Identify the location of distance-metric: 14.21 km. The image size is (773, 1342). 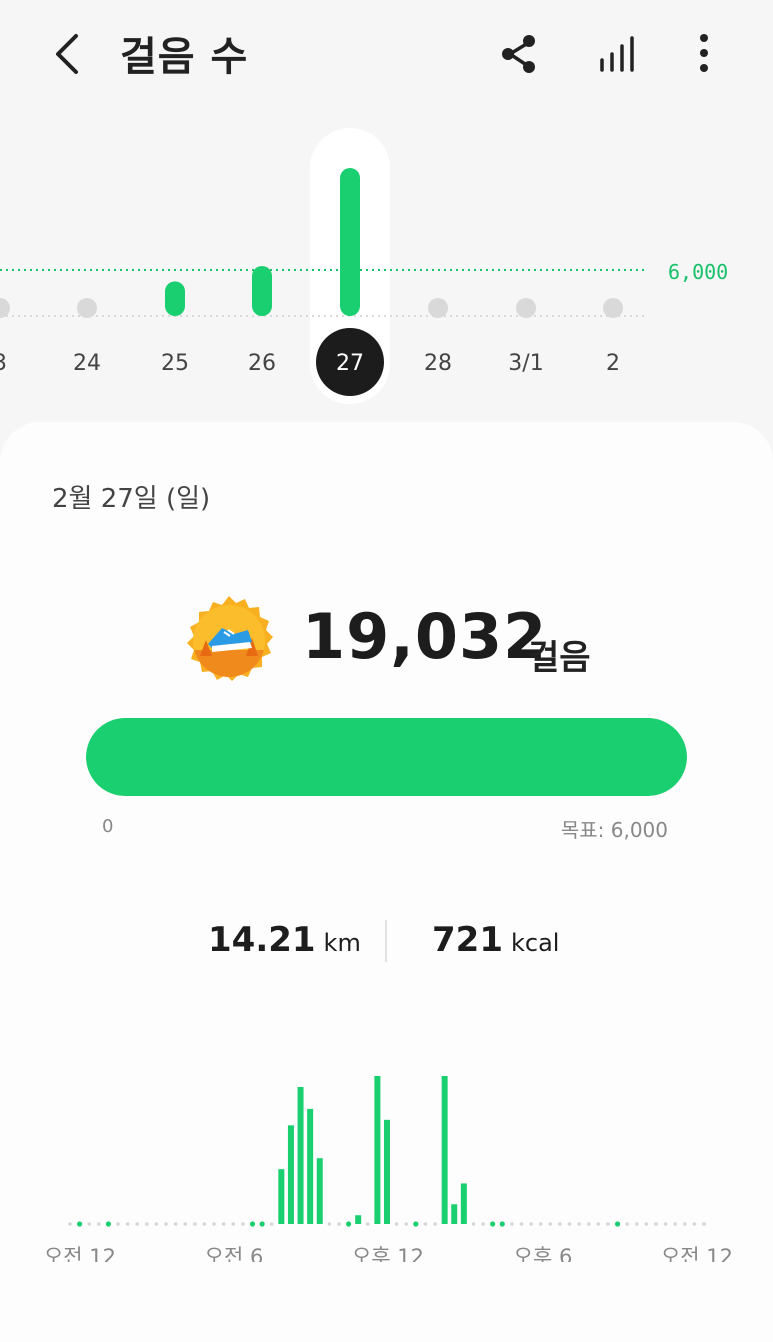
(284, 940).